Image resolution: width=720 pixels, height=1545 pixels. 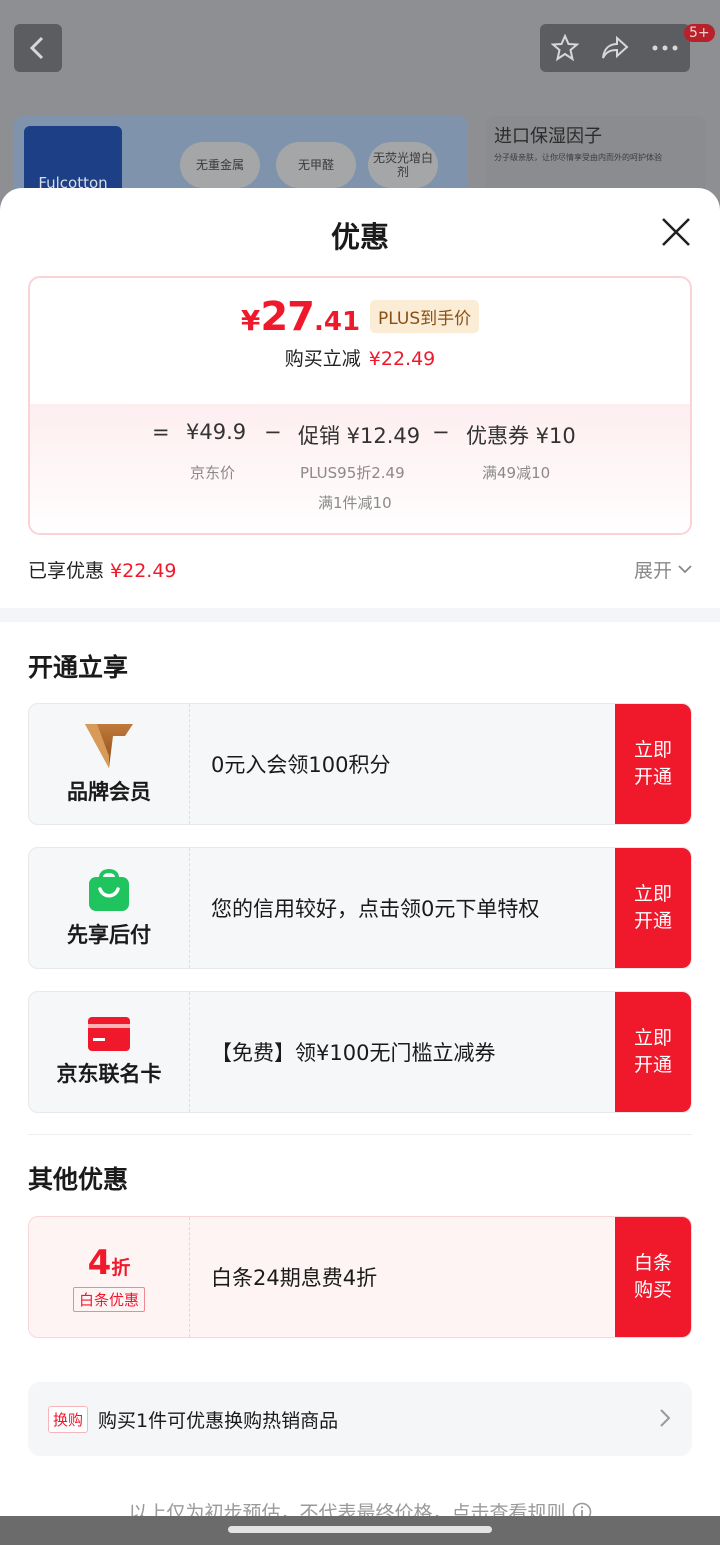 I want to click on instant-discount: 购买立减 ¥22.49, so click(x=360, y=357).